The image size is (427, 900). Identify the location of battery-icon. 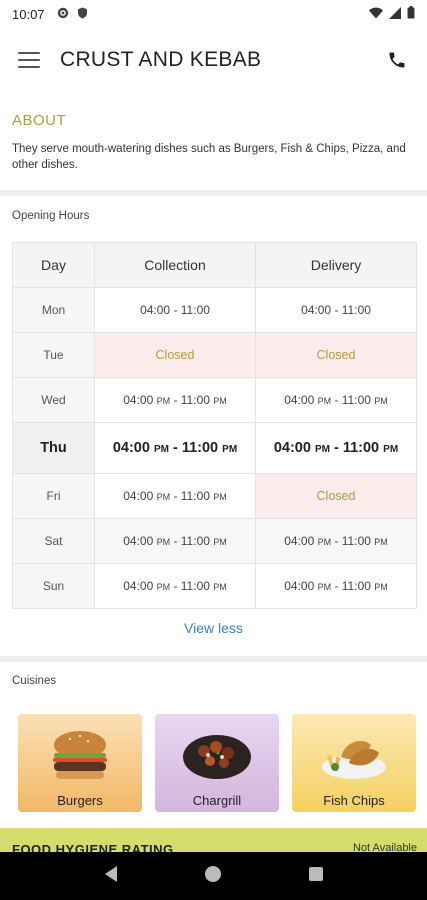
(411, 14).